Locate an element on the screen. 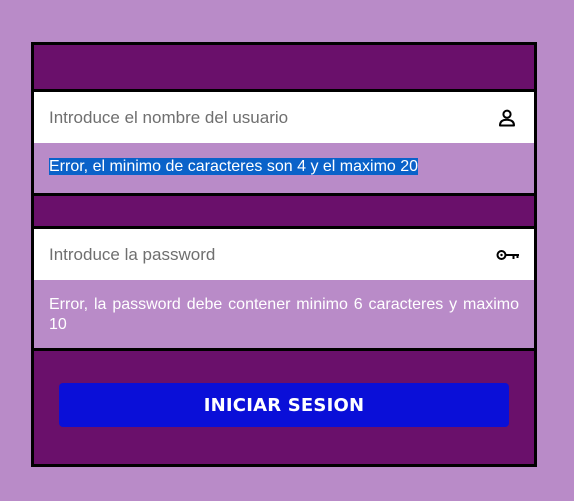  key-icon is located at coordinates (508, 255).